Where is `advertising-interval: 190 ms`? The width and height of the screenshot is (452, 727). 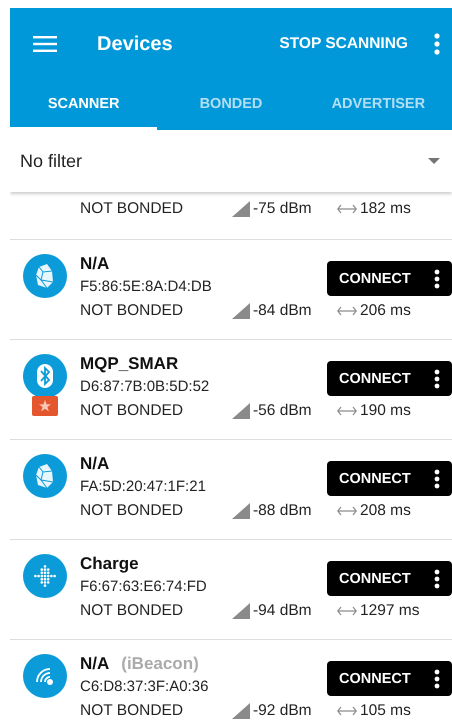 advertising-interval: 190 ms is located at coordinates (385, 411).